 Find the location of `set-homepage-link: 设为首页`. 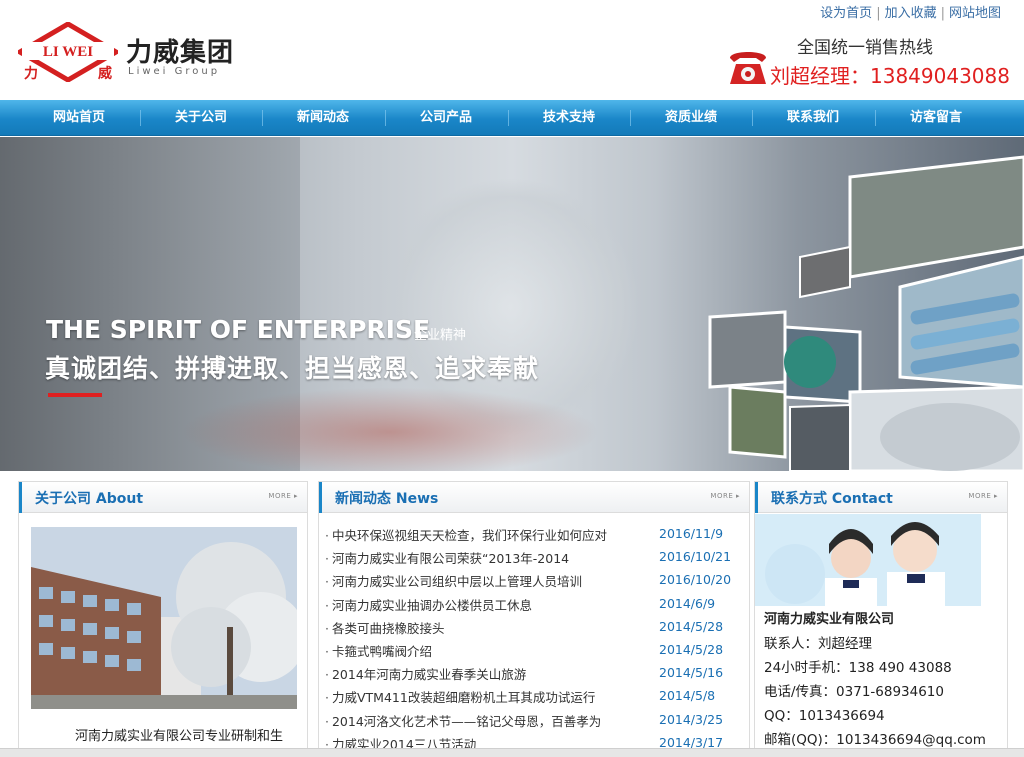

set-homepage-link: 设为首页 is located at coordinates (846, 13).